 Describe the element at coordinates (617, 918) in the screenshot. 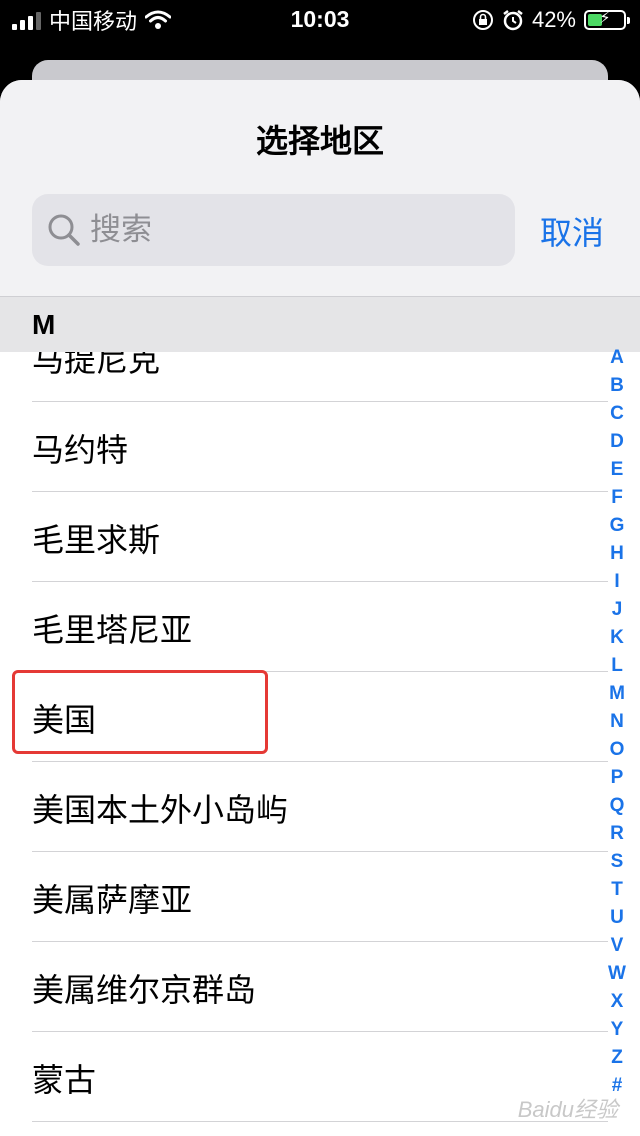

I see `index-letter: U` at that location.